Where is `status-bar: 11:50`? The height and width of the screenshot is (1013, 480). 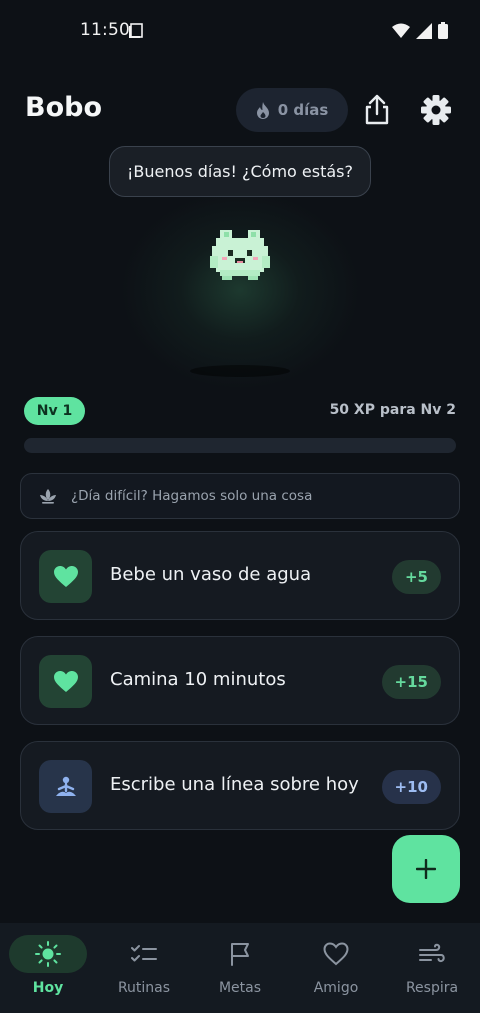
status-bar: 11:50 is located at coordinates (240, 31).